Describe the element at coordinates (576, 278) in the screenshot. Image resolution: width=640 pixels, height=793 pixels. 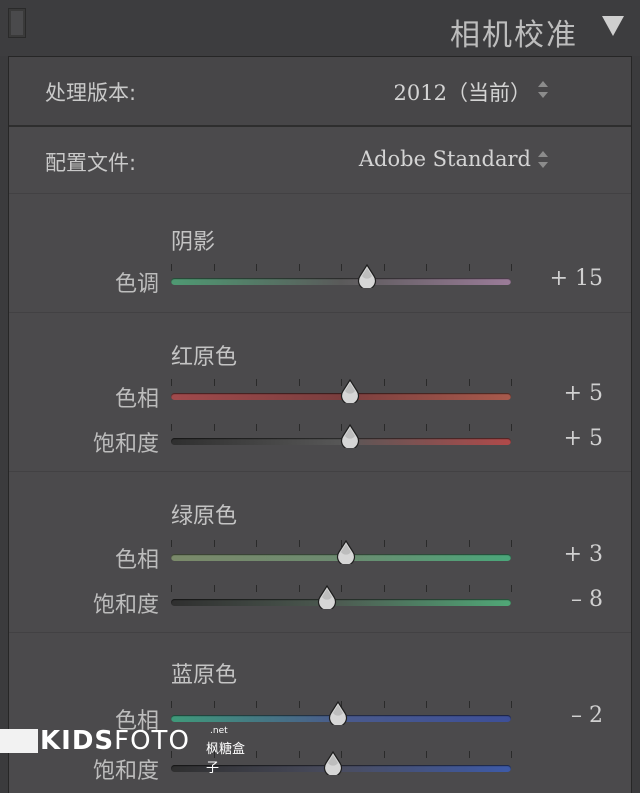
I see `slider-value: + 15` at that location.